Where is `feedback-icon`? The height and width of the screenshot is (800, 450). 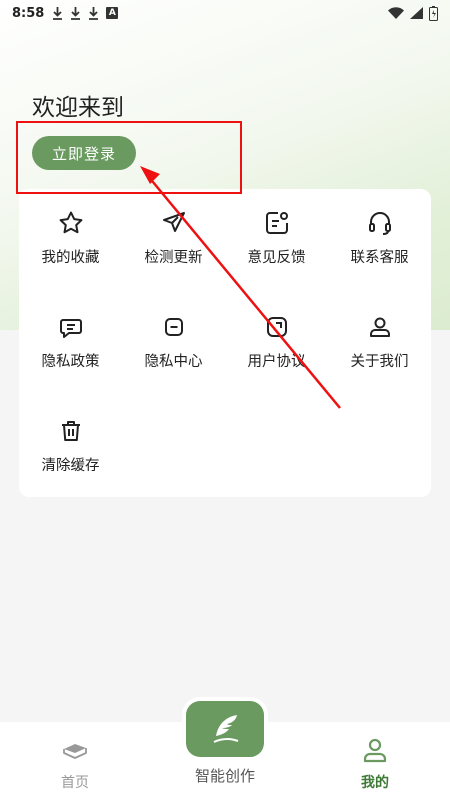
feedback-icon is located at coordinates (276, 223).